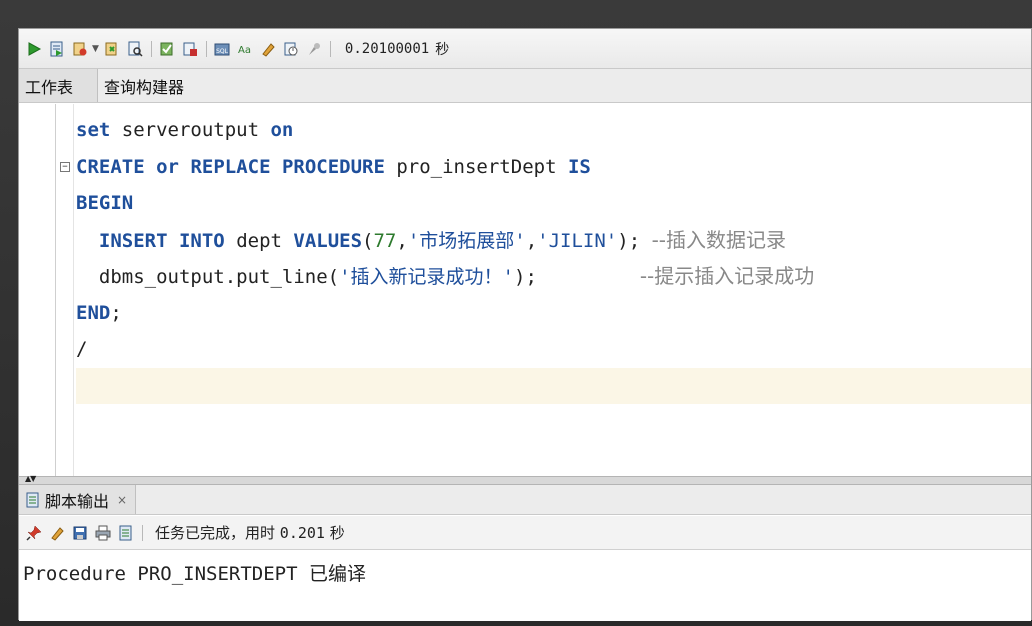 Image resolution: width=1032 pixels, height=626 pixels. What do you see at coordinates (268, 49) in the screenshot?
I see `format-icon` at bounding box center [268, 49].